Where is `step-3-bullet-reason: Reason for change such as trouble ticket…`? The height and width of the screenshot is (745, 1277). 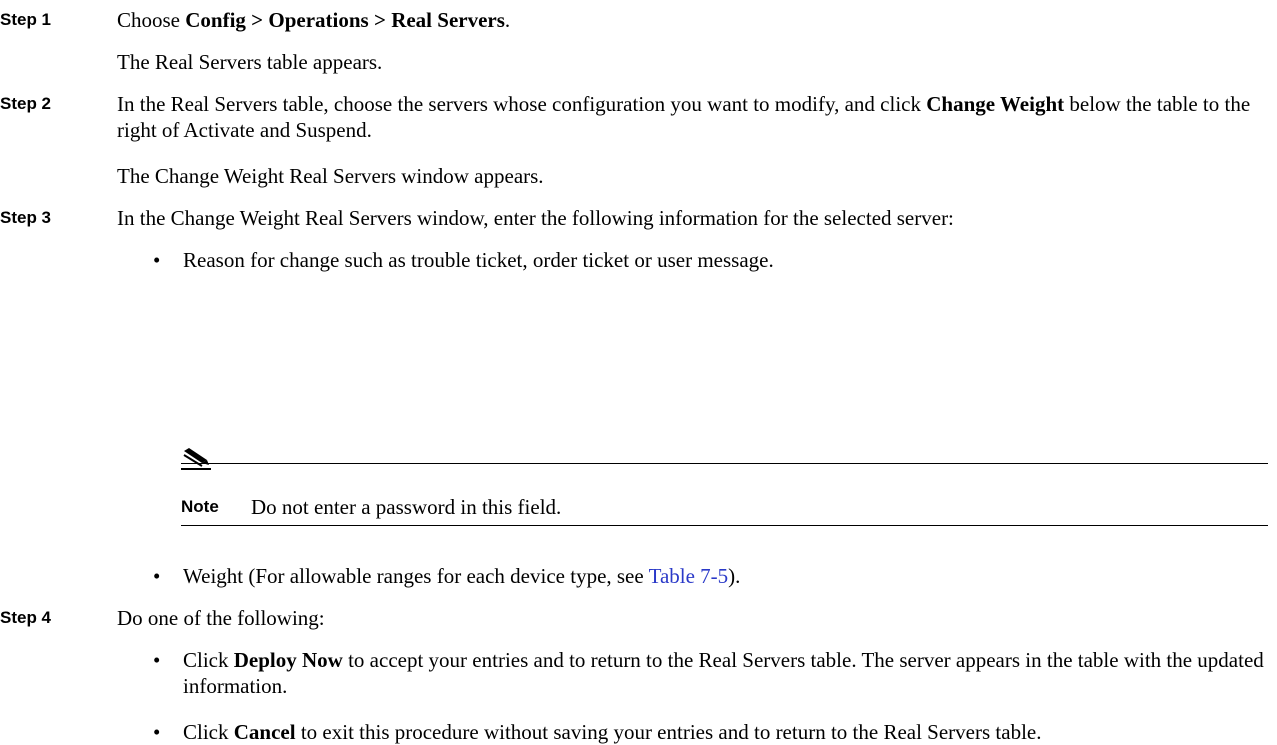
step-3-bullet-reason: Reason for change such as trouble ticket… is located at coordinates (478, 260).